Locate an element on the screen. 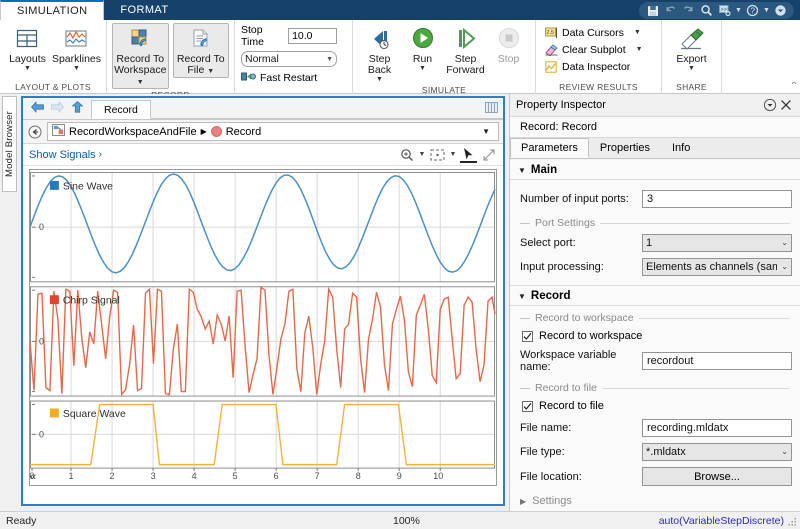 This screenshot has width=800, height=529. record-to-workspace-label: Record to workspace is located at coordinates (591, 336).